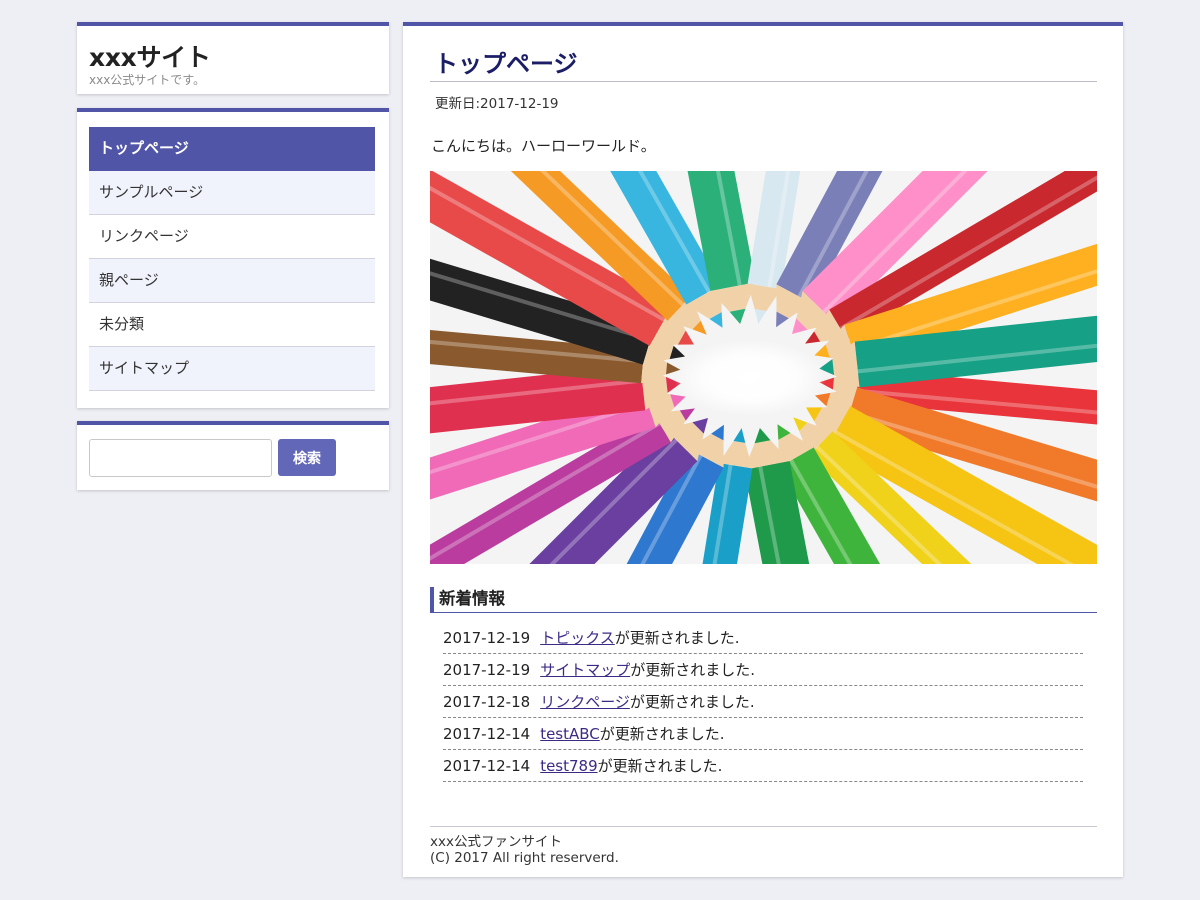  What do you see at coordinates (585, 702) in the screenshot?
I see `news-link: リンクページ` at bounding box center [585, 702].